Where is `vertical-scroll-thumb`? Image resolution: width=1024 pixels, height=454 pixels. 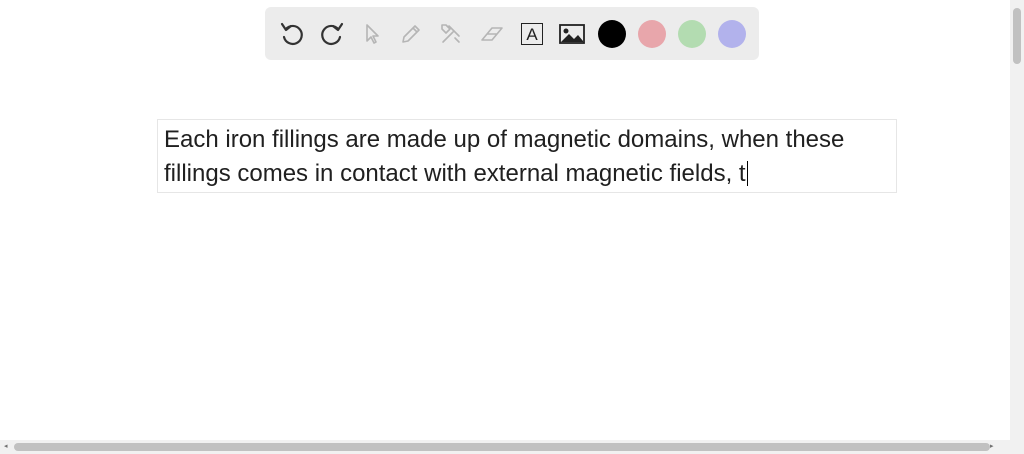
vertical-scroll-thumb is located at coordinates (1017, 36).